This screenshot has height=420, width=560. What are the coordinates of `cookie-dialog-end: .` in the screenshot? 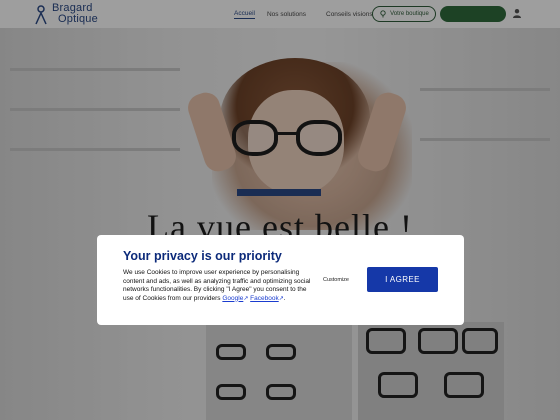 It's located at (284, 298).